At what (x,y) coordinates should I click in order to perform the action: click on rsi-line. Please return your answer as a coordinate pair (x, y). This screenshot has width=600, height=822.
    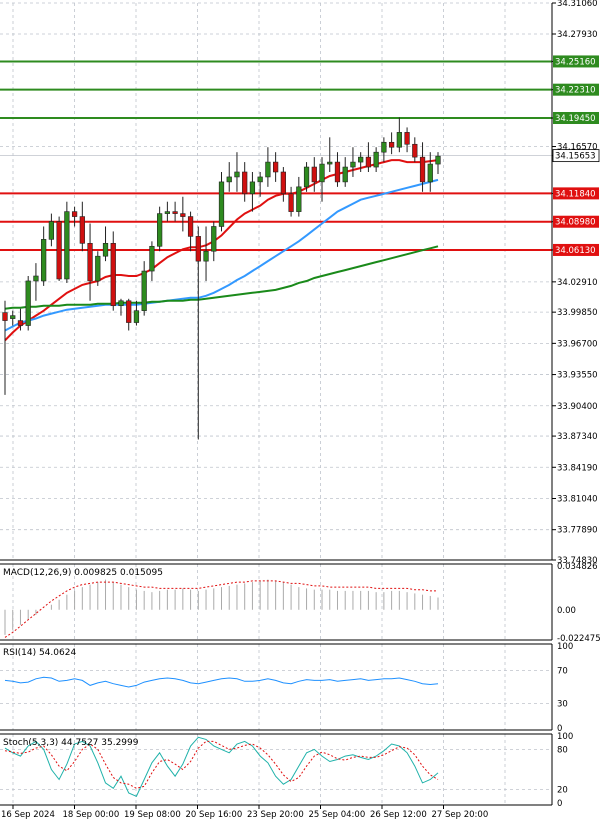
    Looking at the image, I should click on (221, 682).